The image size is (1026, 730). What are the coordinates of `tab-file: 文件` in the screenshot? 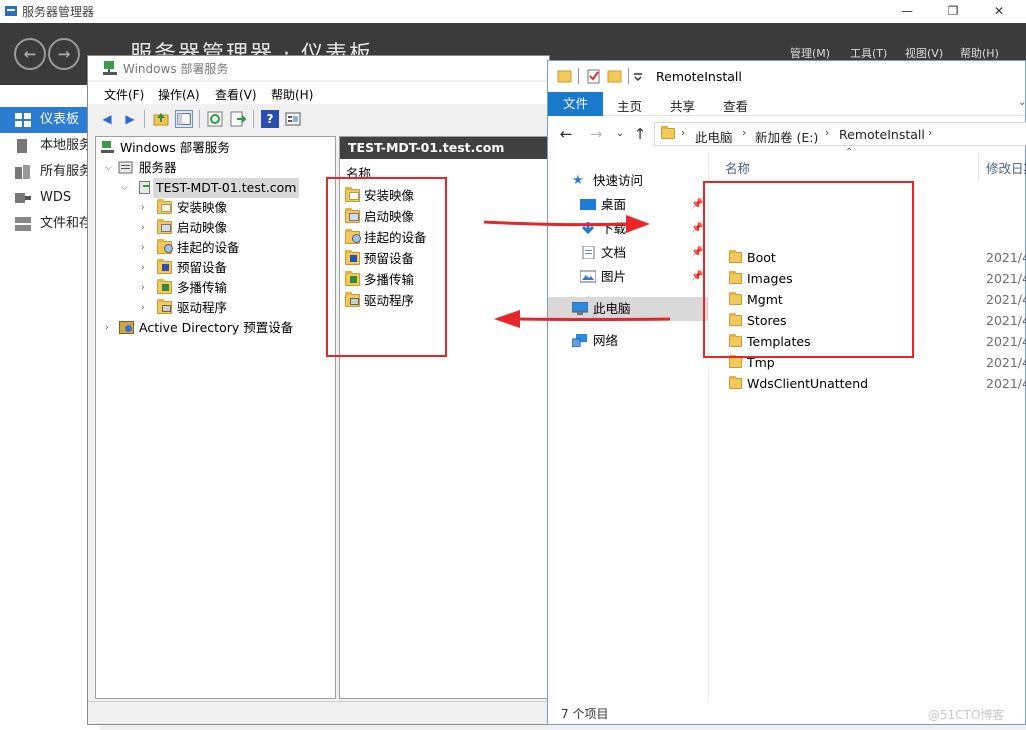 It's located at (575, 104).